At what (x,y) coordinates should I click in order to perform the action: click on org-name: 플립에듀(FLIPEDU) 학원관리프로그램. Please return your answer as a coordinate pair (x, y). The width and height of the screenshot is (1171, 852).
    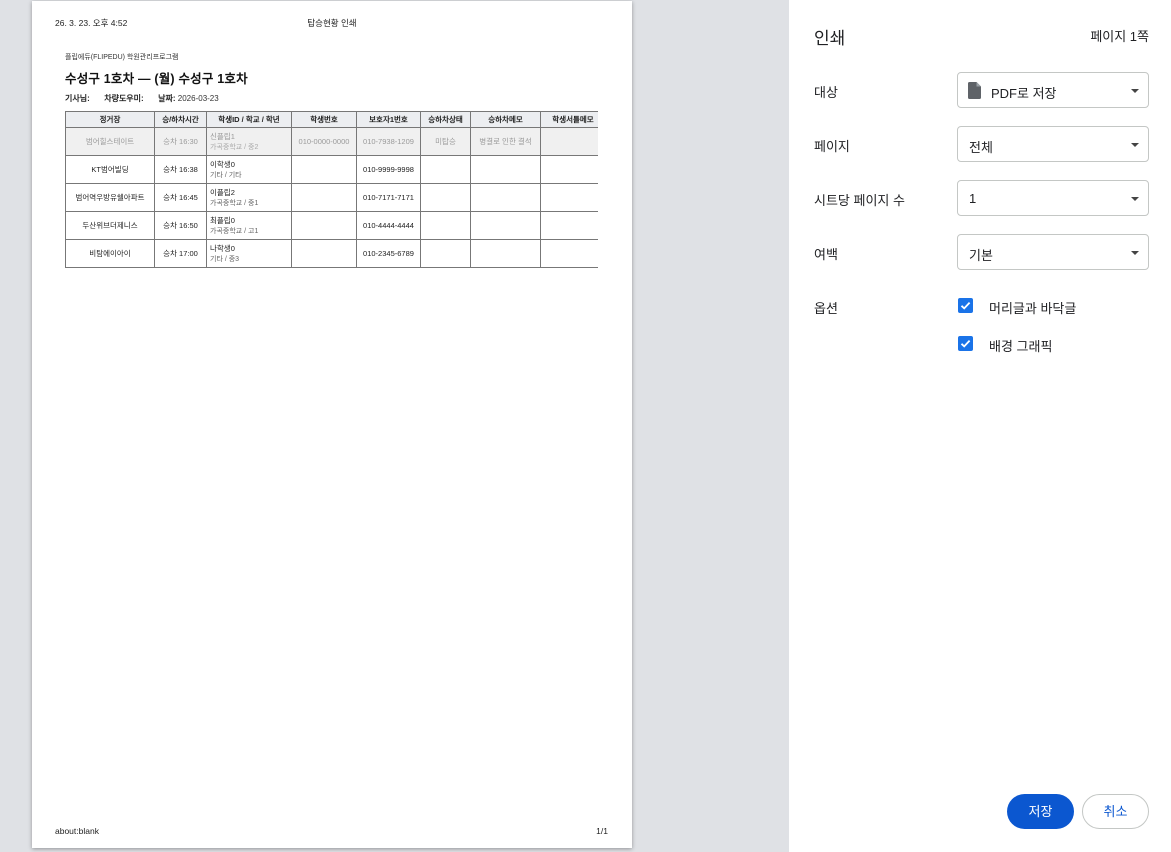
    Looking at the image, I should click on (122, 57).